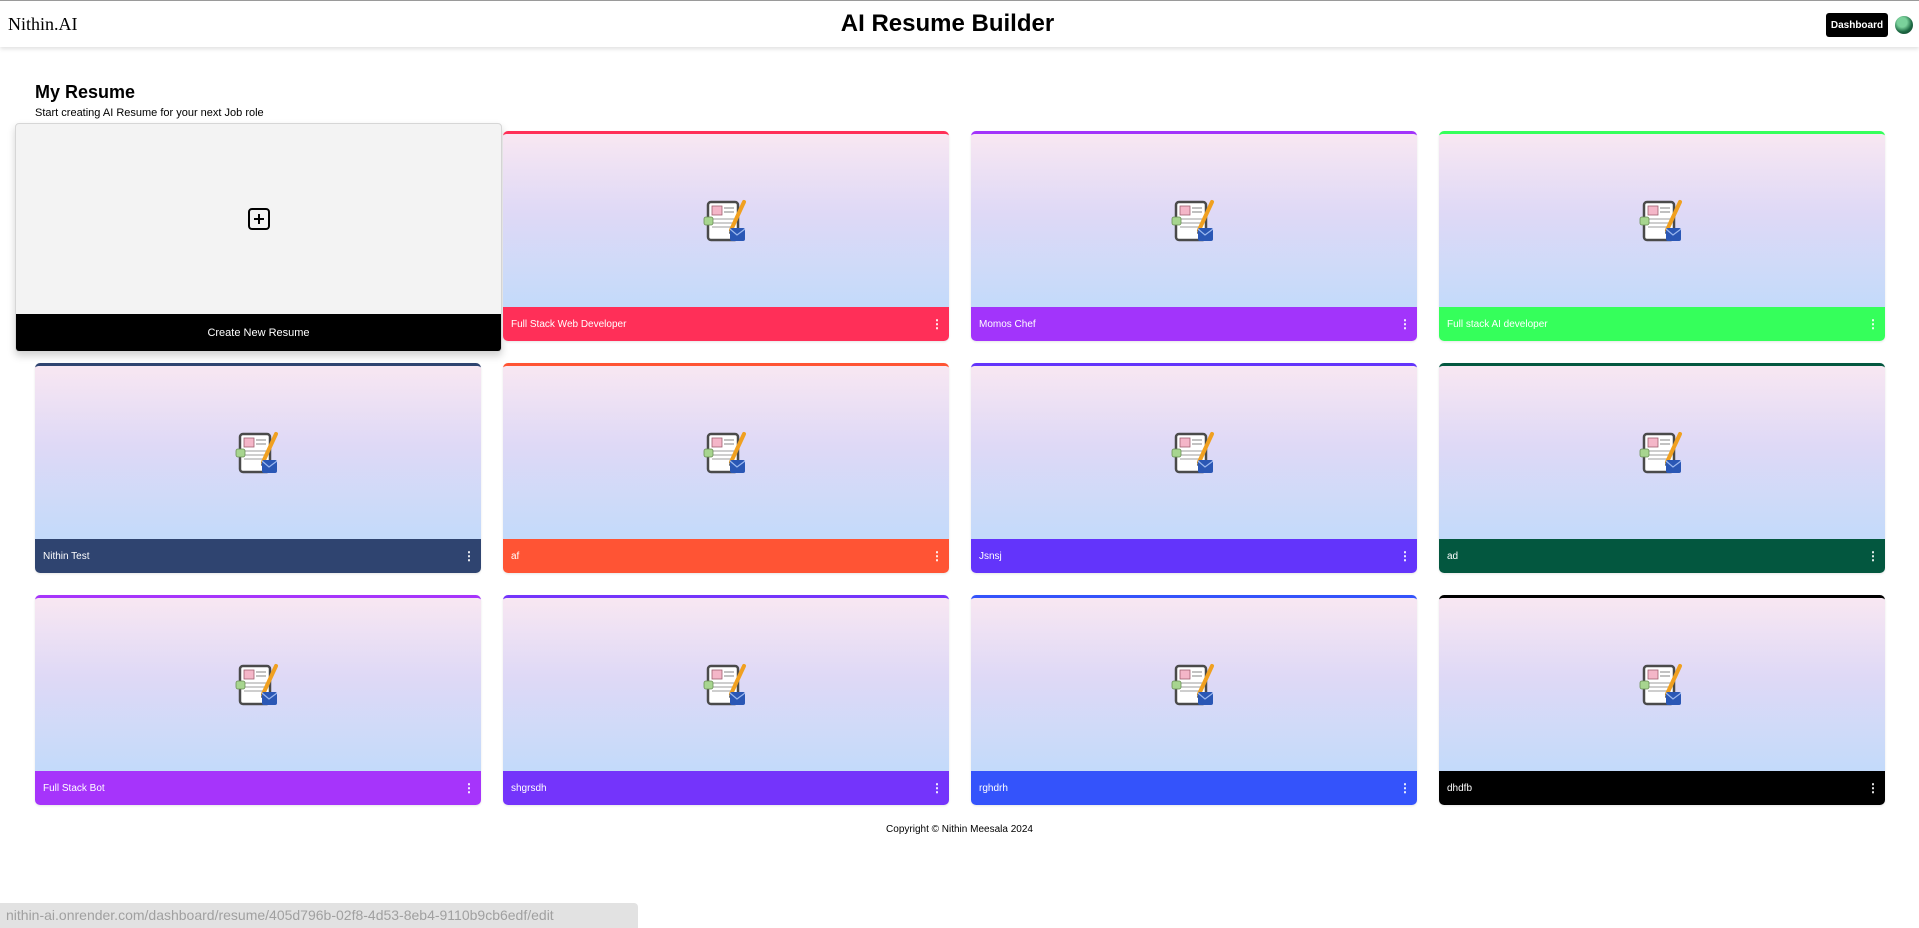 The height and width of the screenshot is (928, 1919). What do you see at coordinates (947, 23) in the screenshot?
I see `app-title: AI Resume Builder` at bounding box center [947, 23].